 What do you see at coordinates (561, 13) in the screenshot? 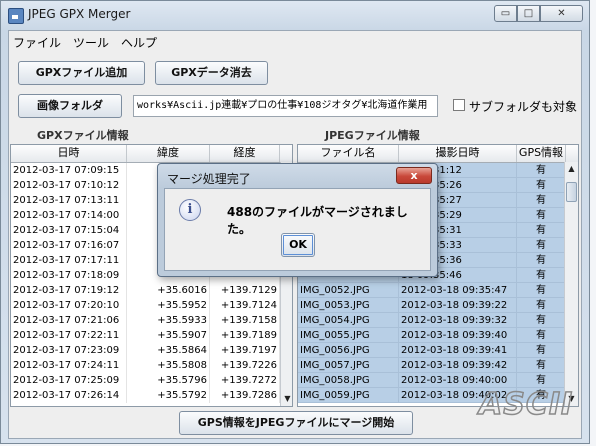
I see `close-window-button: ✕` at bounding box center [561, 13].